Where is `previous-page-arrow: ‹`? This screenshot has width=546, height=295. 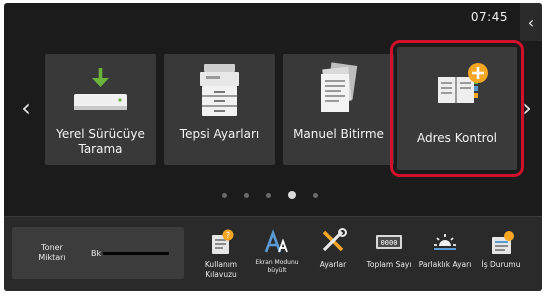
previous-page-arrow: ‹ is located at coordinates (26, 110).